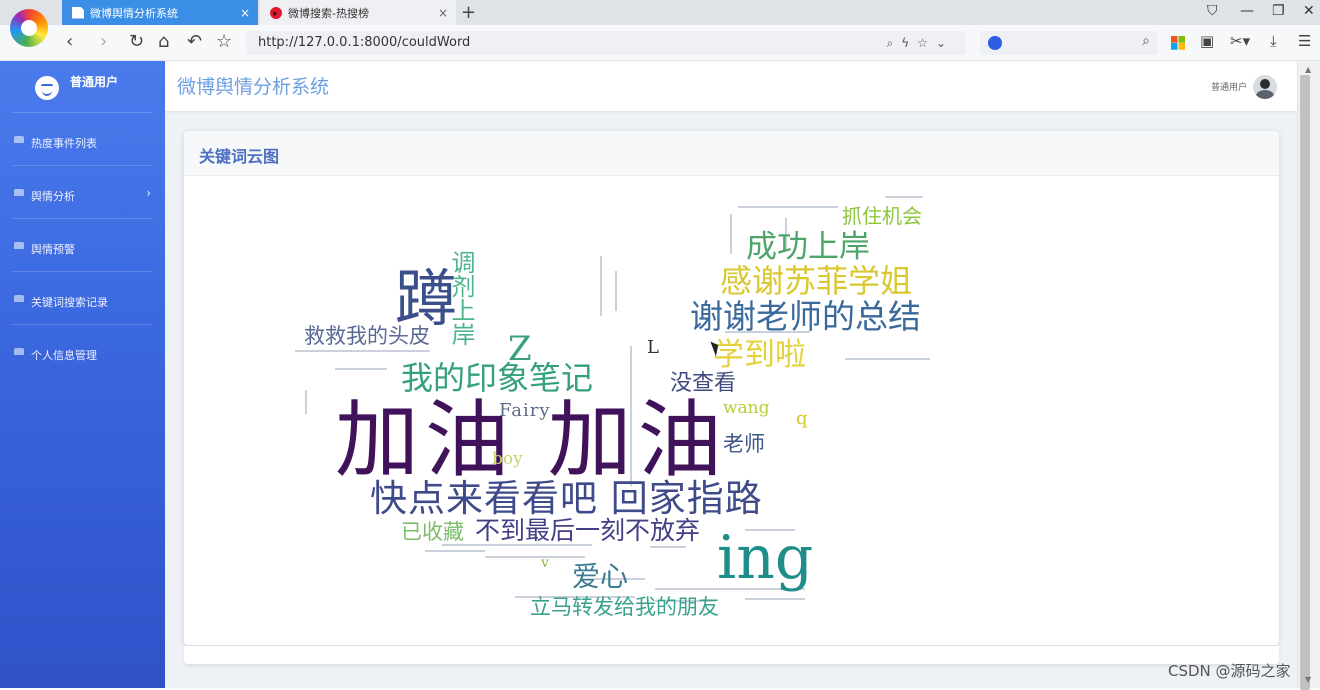  I want to click on address-tools-icon: ⌕ϟ☆⌄, so click(920, 43).